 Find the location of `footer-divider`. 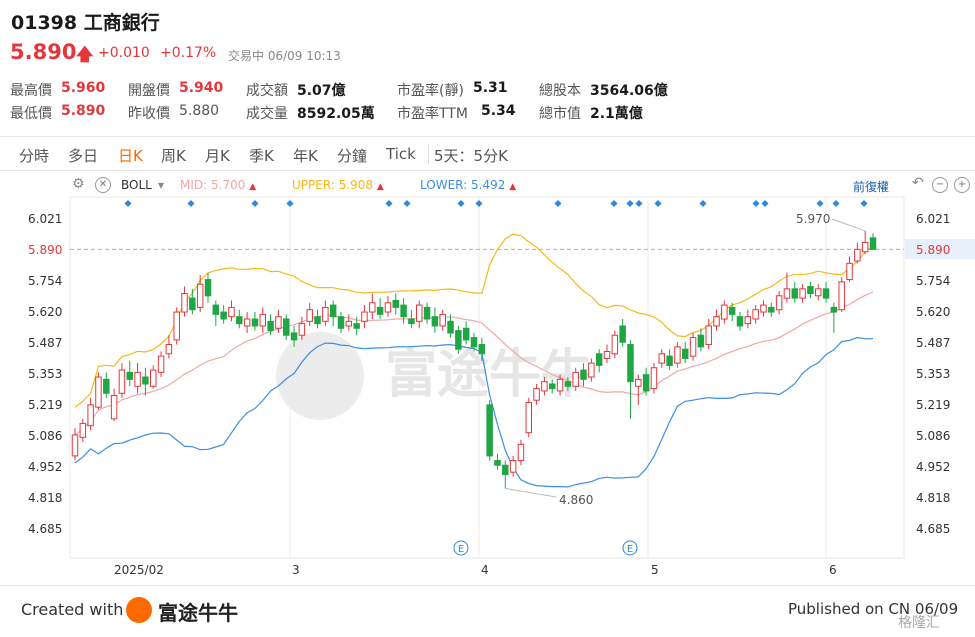

footer-divider is located at coordinates (487, 585).